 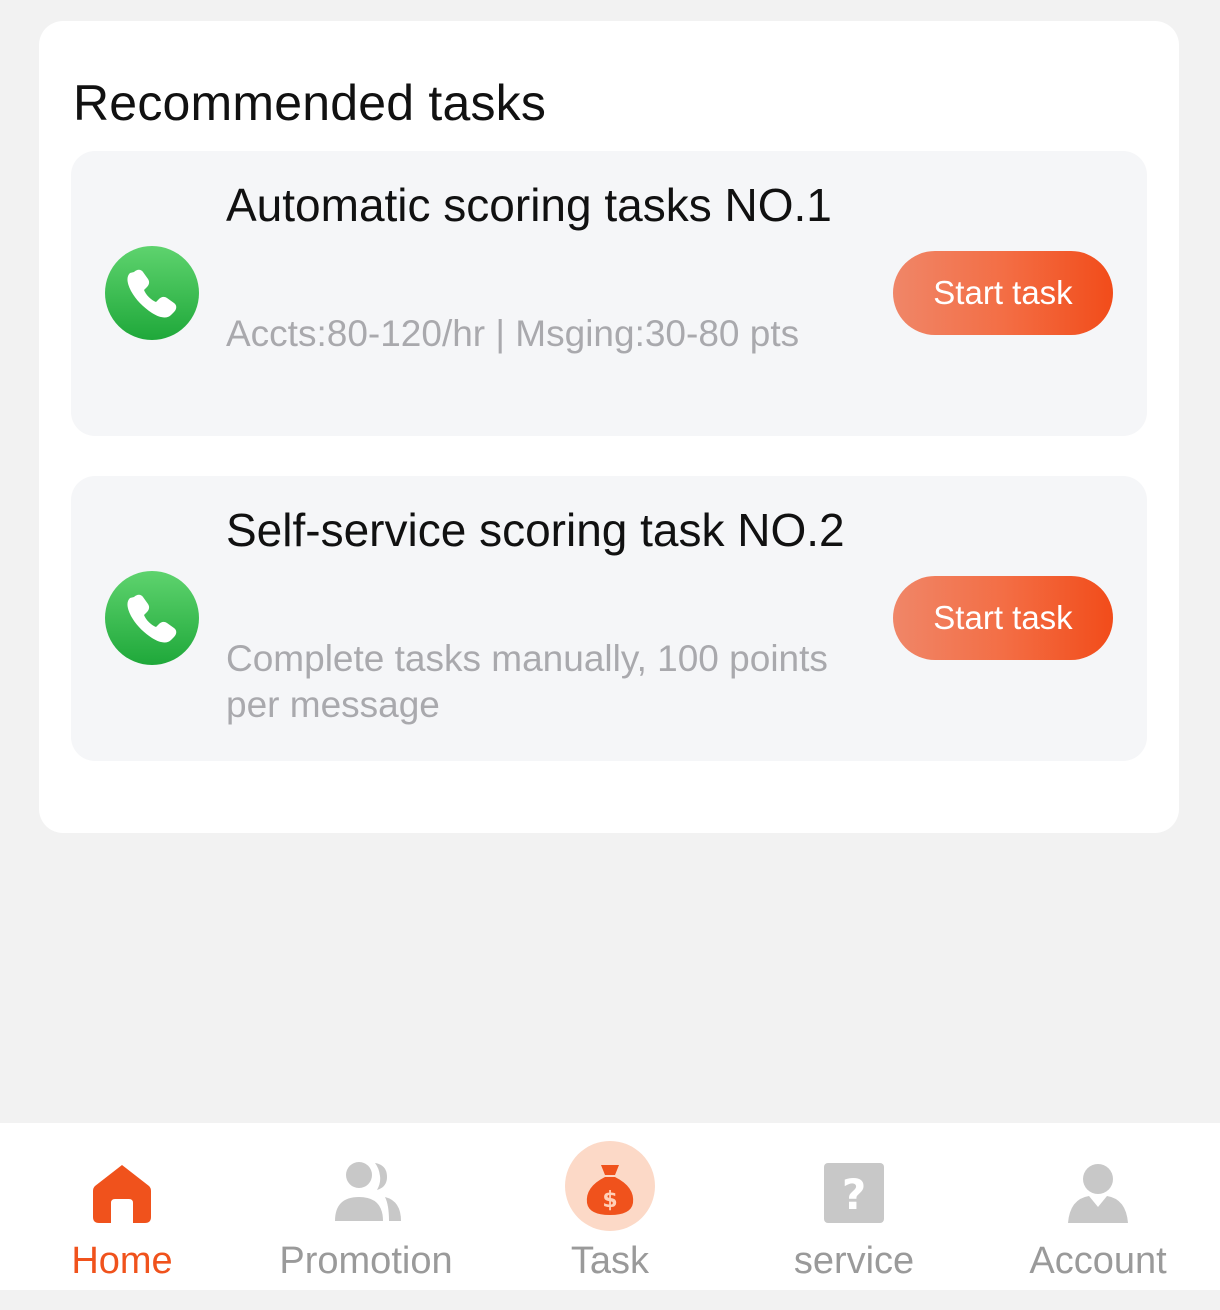 What do you see at coordinates (122, 1186) in the screenshot?
I see `home-icon` at bounding box center [122, 1186].